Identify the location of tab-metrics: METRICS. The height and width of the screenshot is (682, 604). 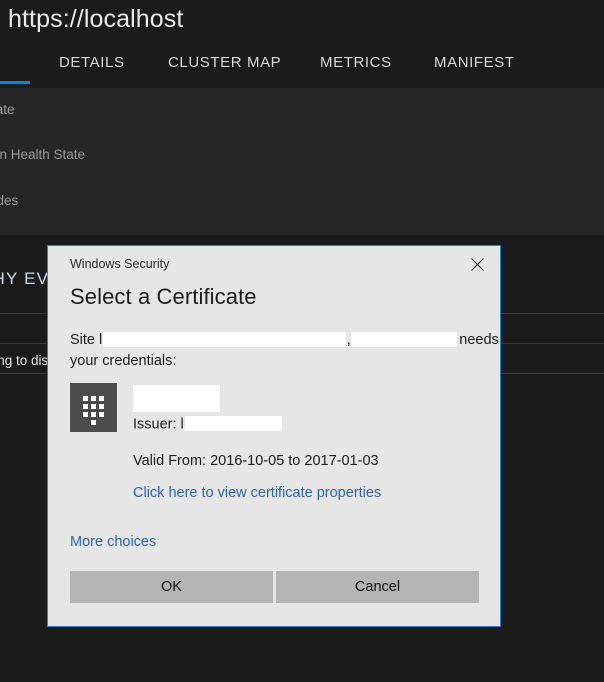
(356, 62).